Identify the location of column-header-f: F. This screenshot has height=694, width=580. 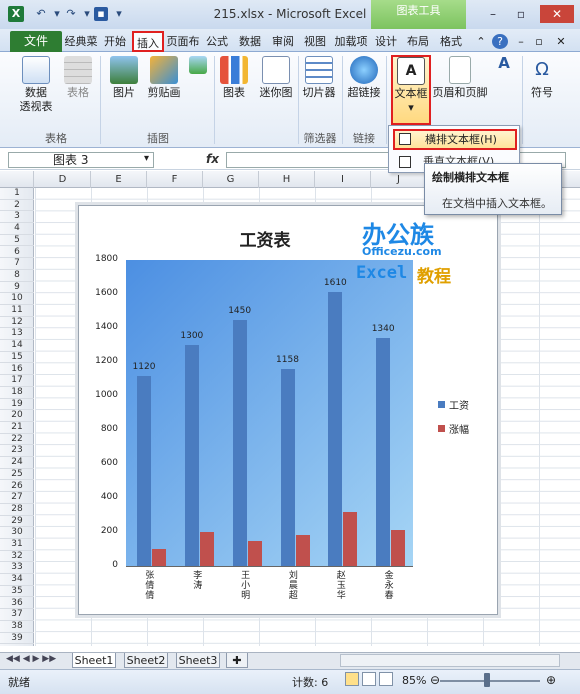
(175, 179).